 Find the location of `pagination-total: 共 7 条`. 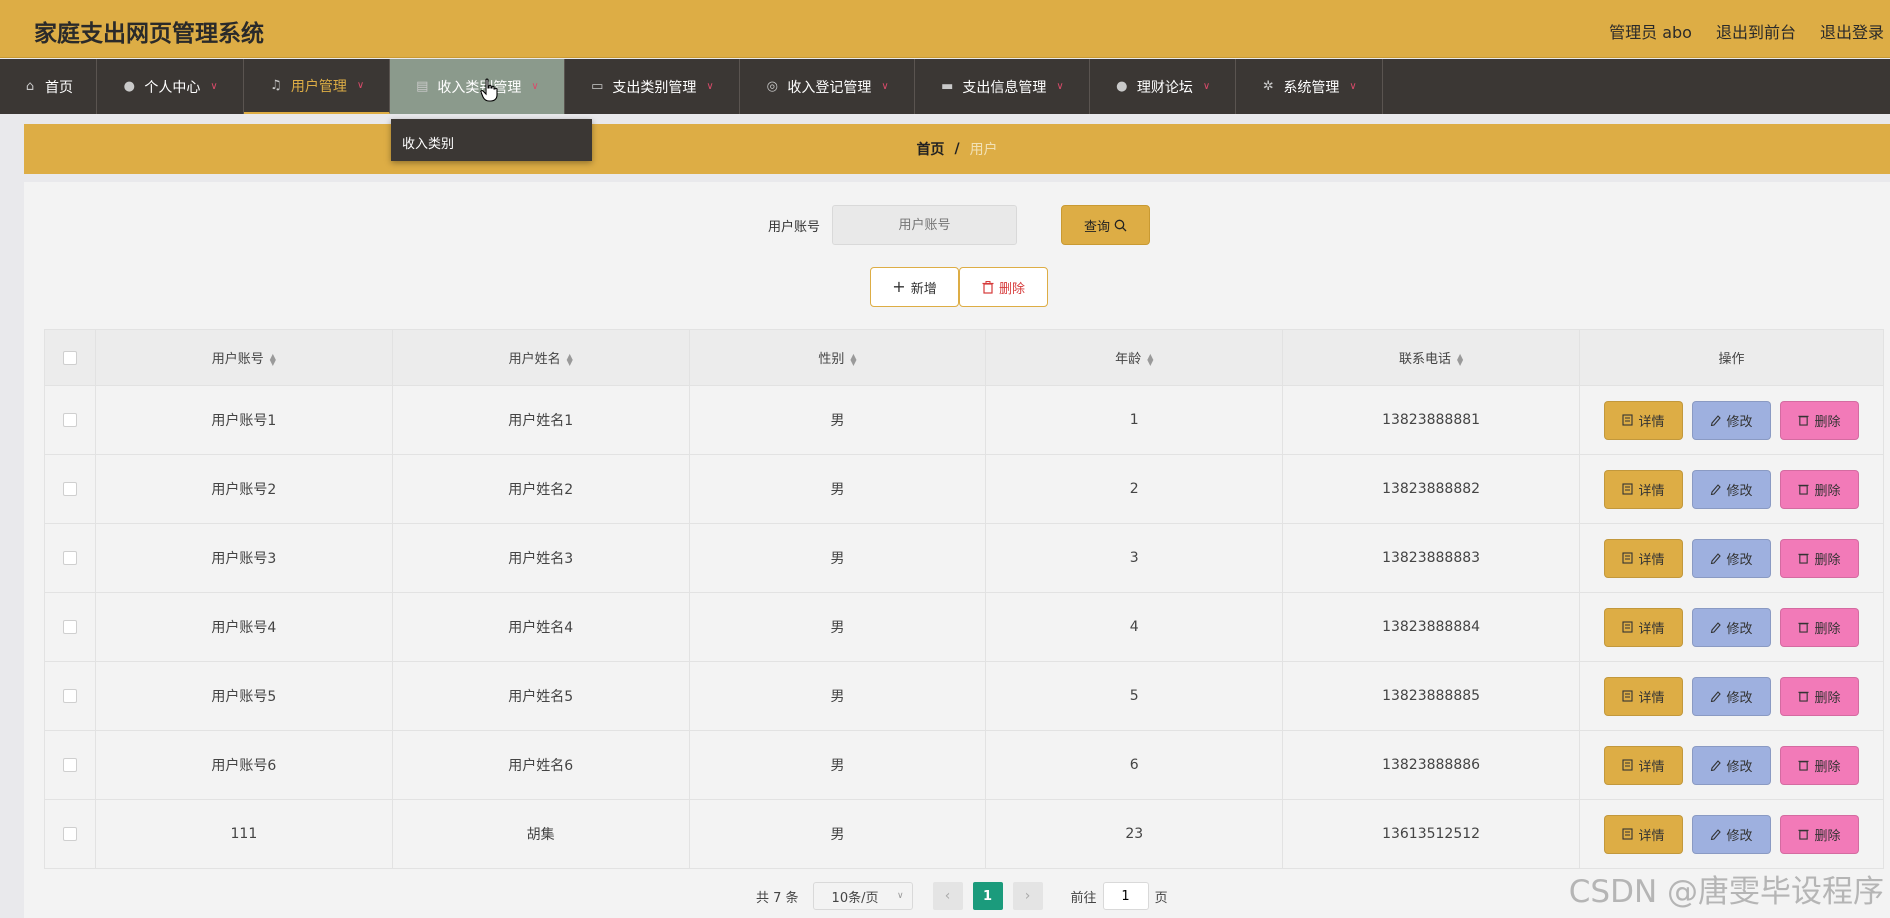

pagination-total: 共 7 条 is located at coordinates (777, 898).